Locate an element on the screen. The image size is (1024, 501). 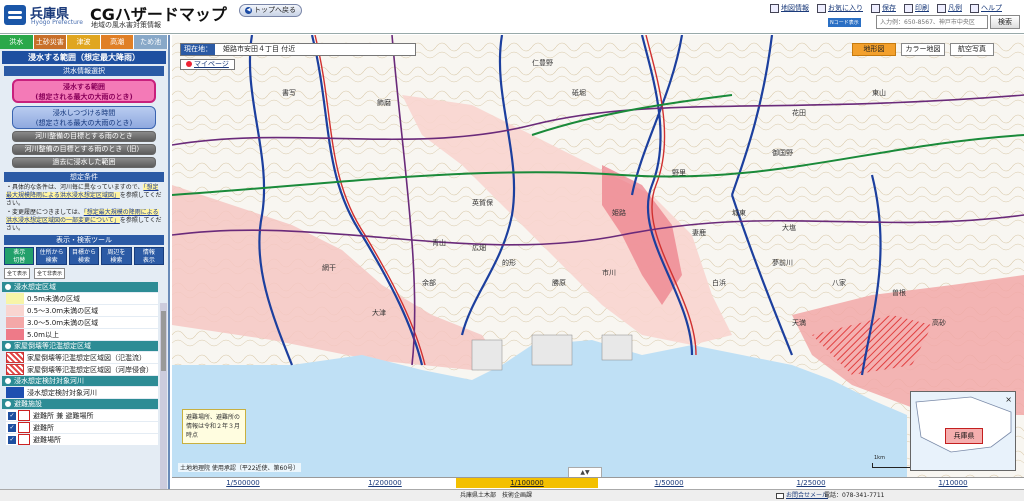
scale-option-1: 1/200000 is located at coordinates (385, 483).